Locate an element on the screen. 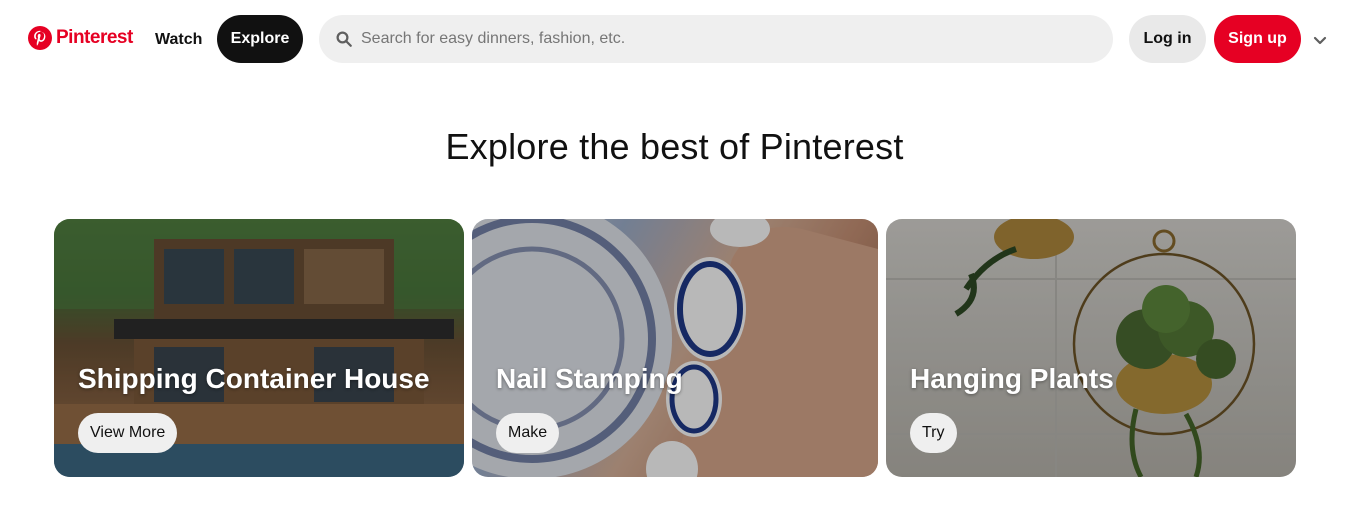  signup-button: Sign up is located at coordinates (1257, 39).